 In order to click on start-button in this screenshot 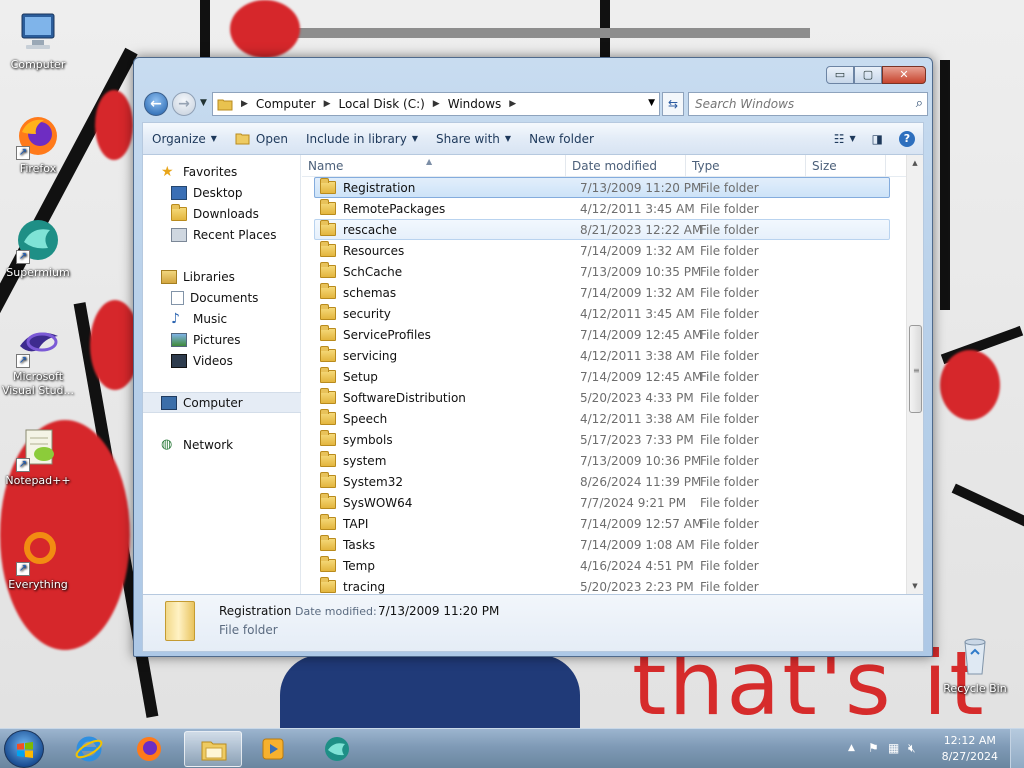, I will do `click(24, 749)`.